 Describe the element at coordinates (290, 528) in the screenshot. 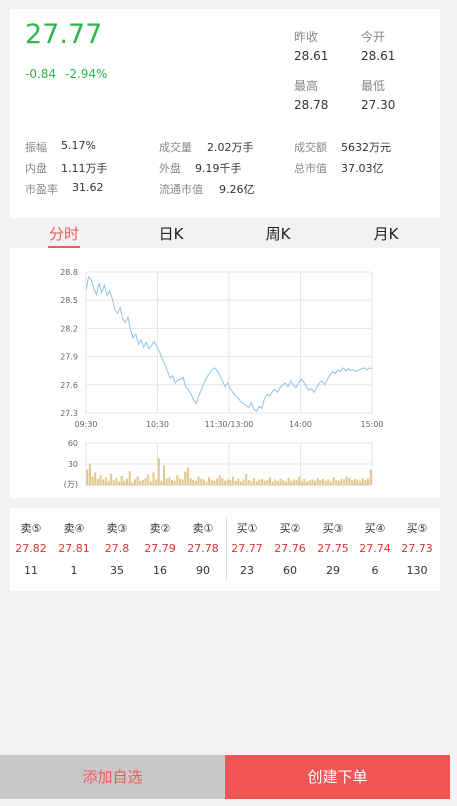

I see `buy2-label: 买②` at that location.